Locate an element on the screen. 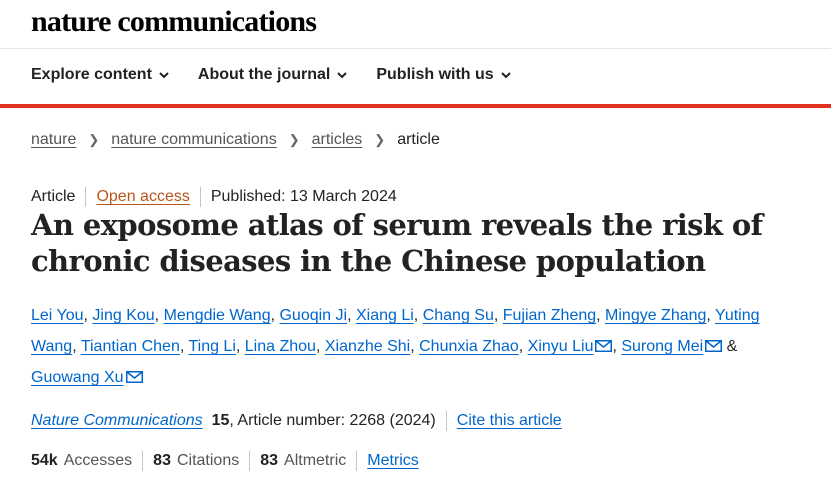  altmetric-count: 83 is located at coordinates (269, 460).